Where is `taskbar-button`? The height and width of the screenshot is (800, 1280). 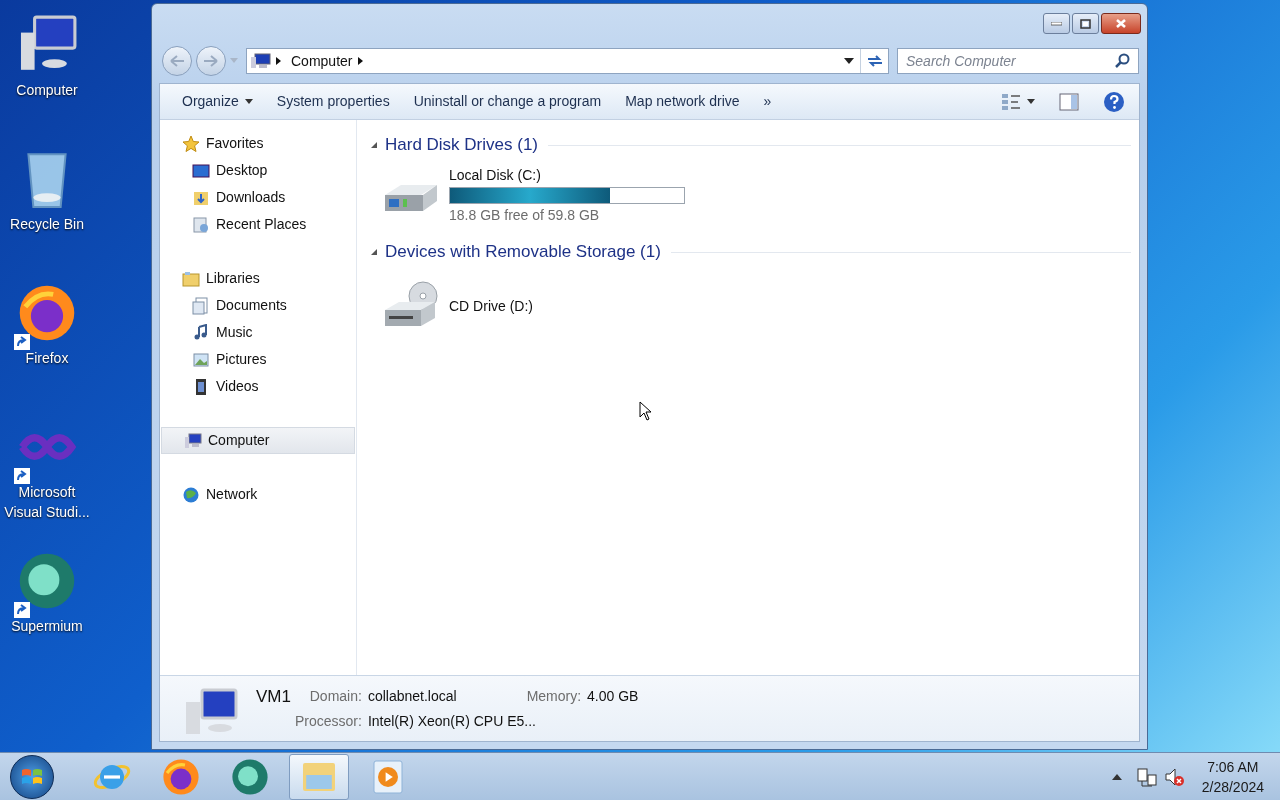
taskbar-button is located at coordinates (319, 776).